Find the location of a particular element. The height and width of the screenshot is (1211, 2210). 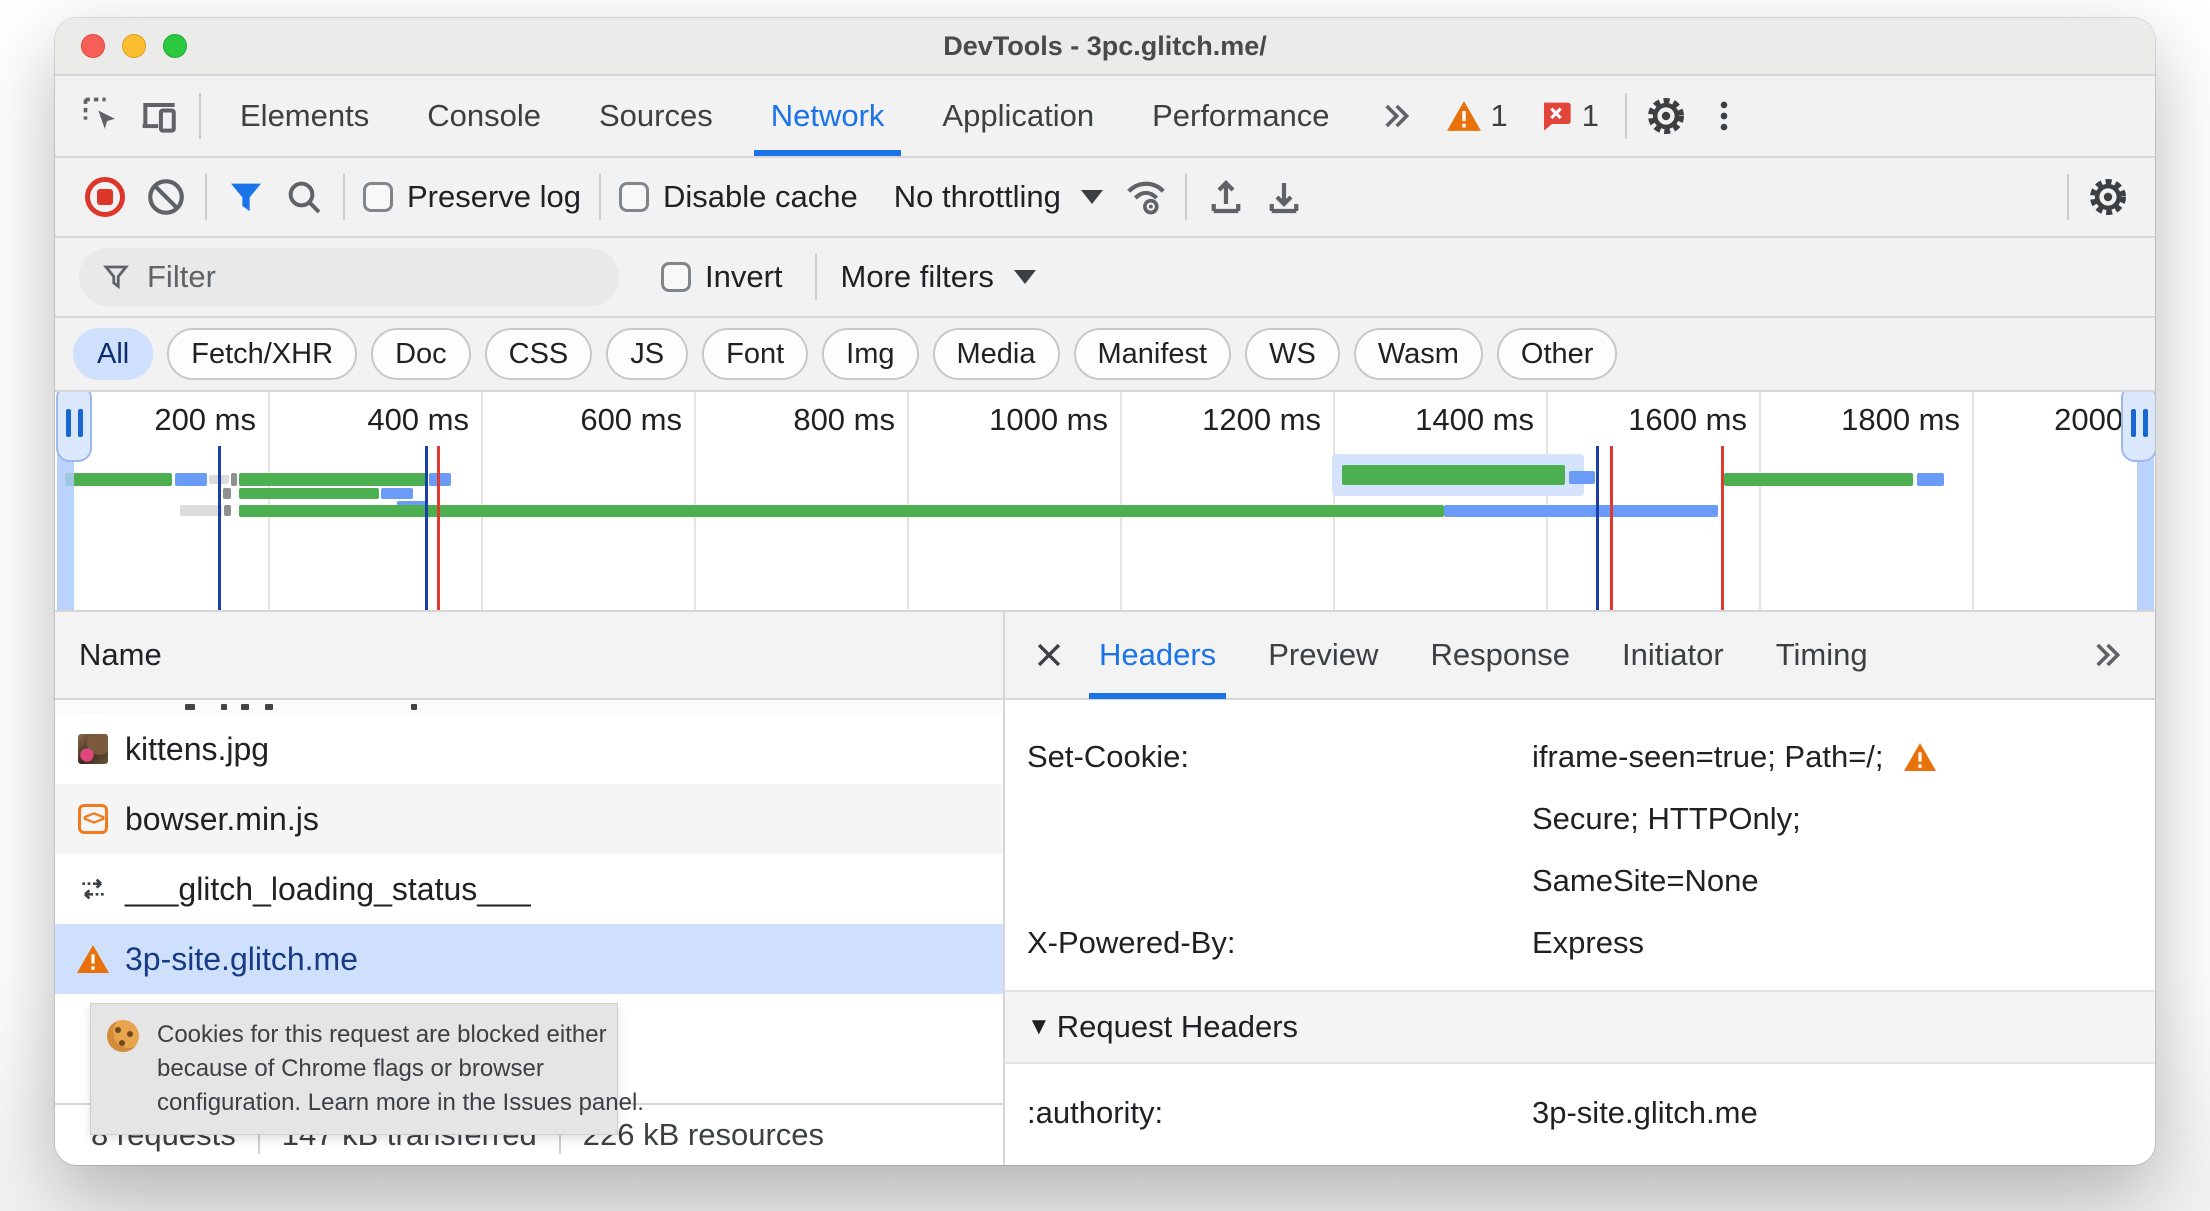

header-value: SameSite=None is located at coordinates (1645, 880).